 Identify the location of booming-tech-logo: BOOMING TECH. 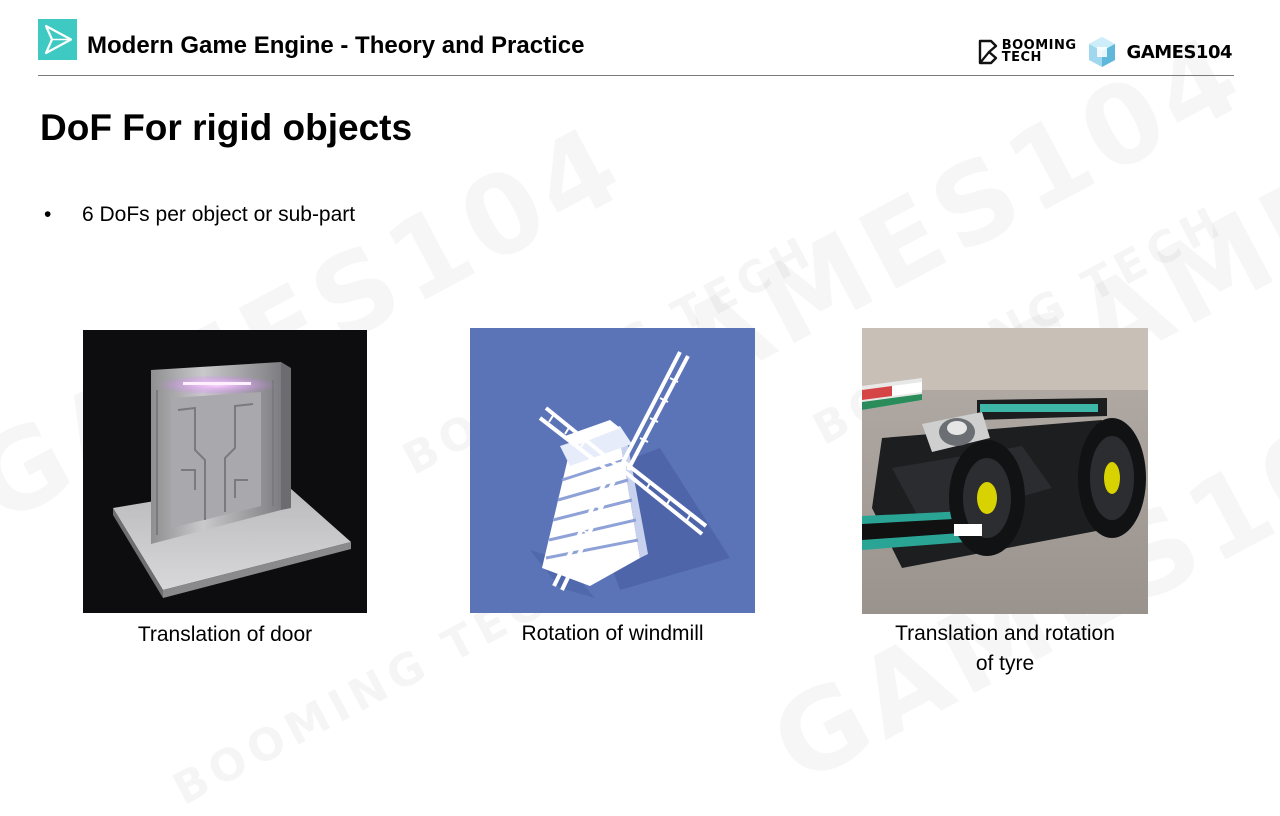
(1027, 52).